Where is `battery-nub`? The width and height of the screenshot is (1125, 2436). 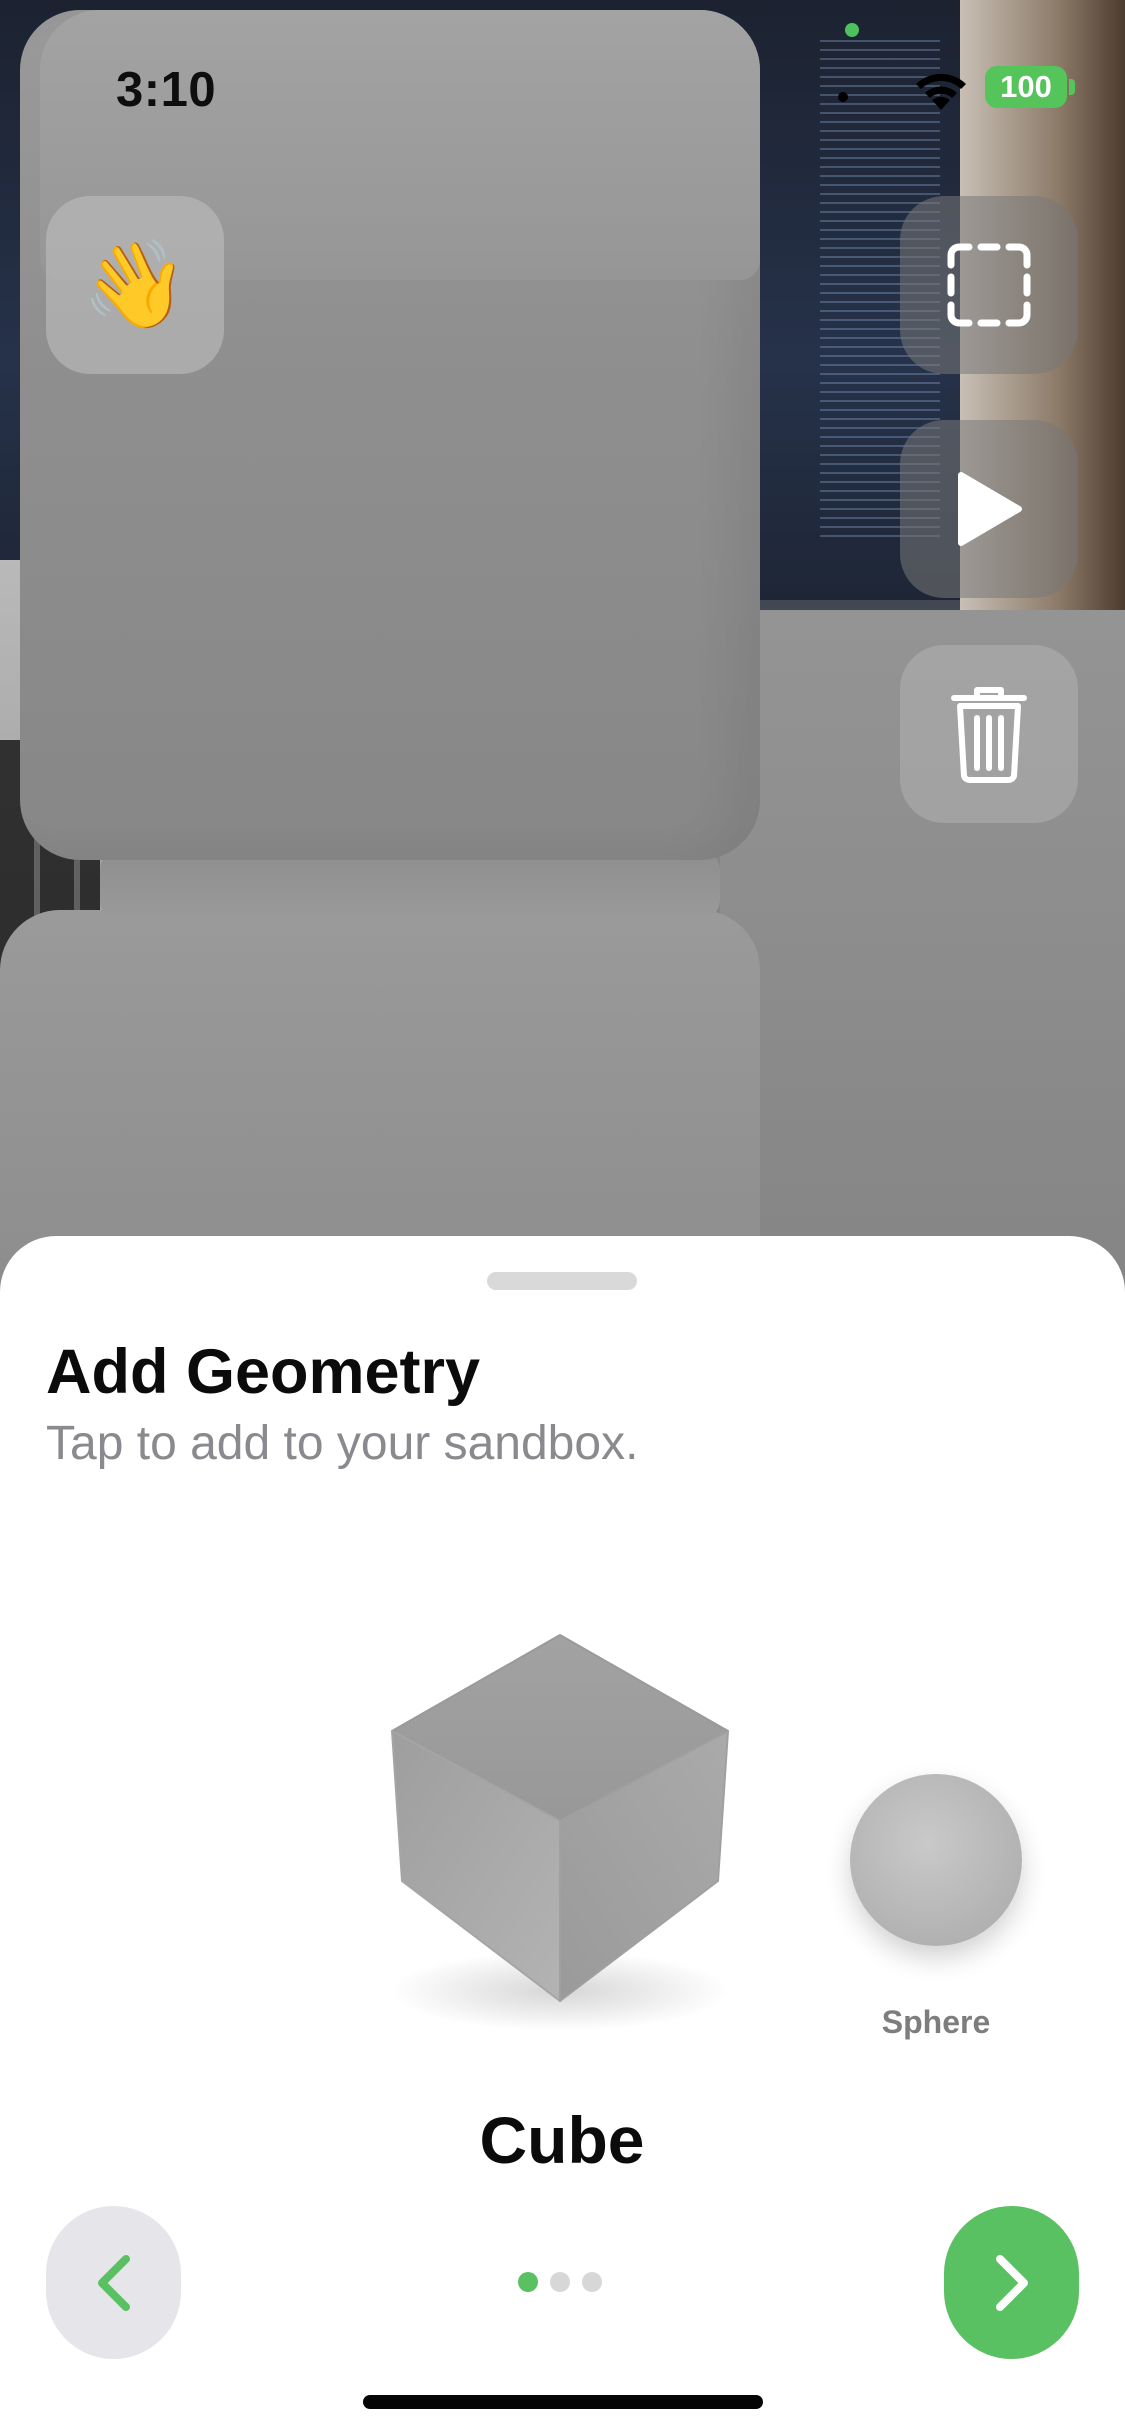 battery-nub is located at coordinates (1072, 87).